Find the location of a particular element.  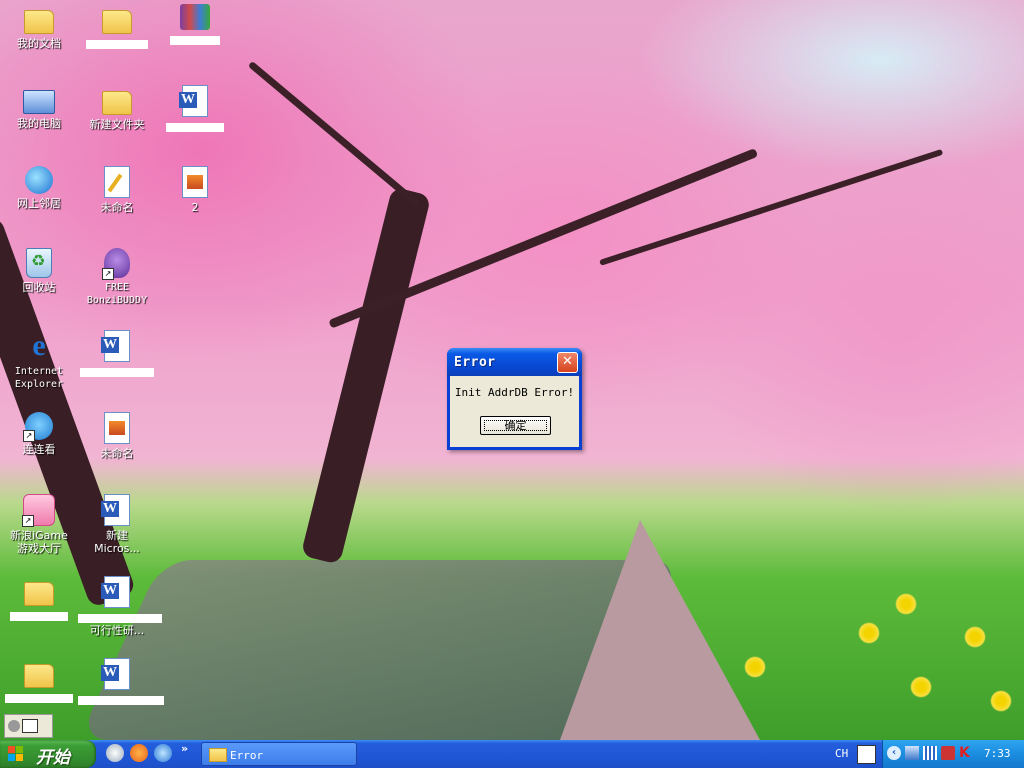

antivirus-icon is located at coordinates (948, 753).